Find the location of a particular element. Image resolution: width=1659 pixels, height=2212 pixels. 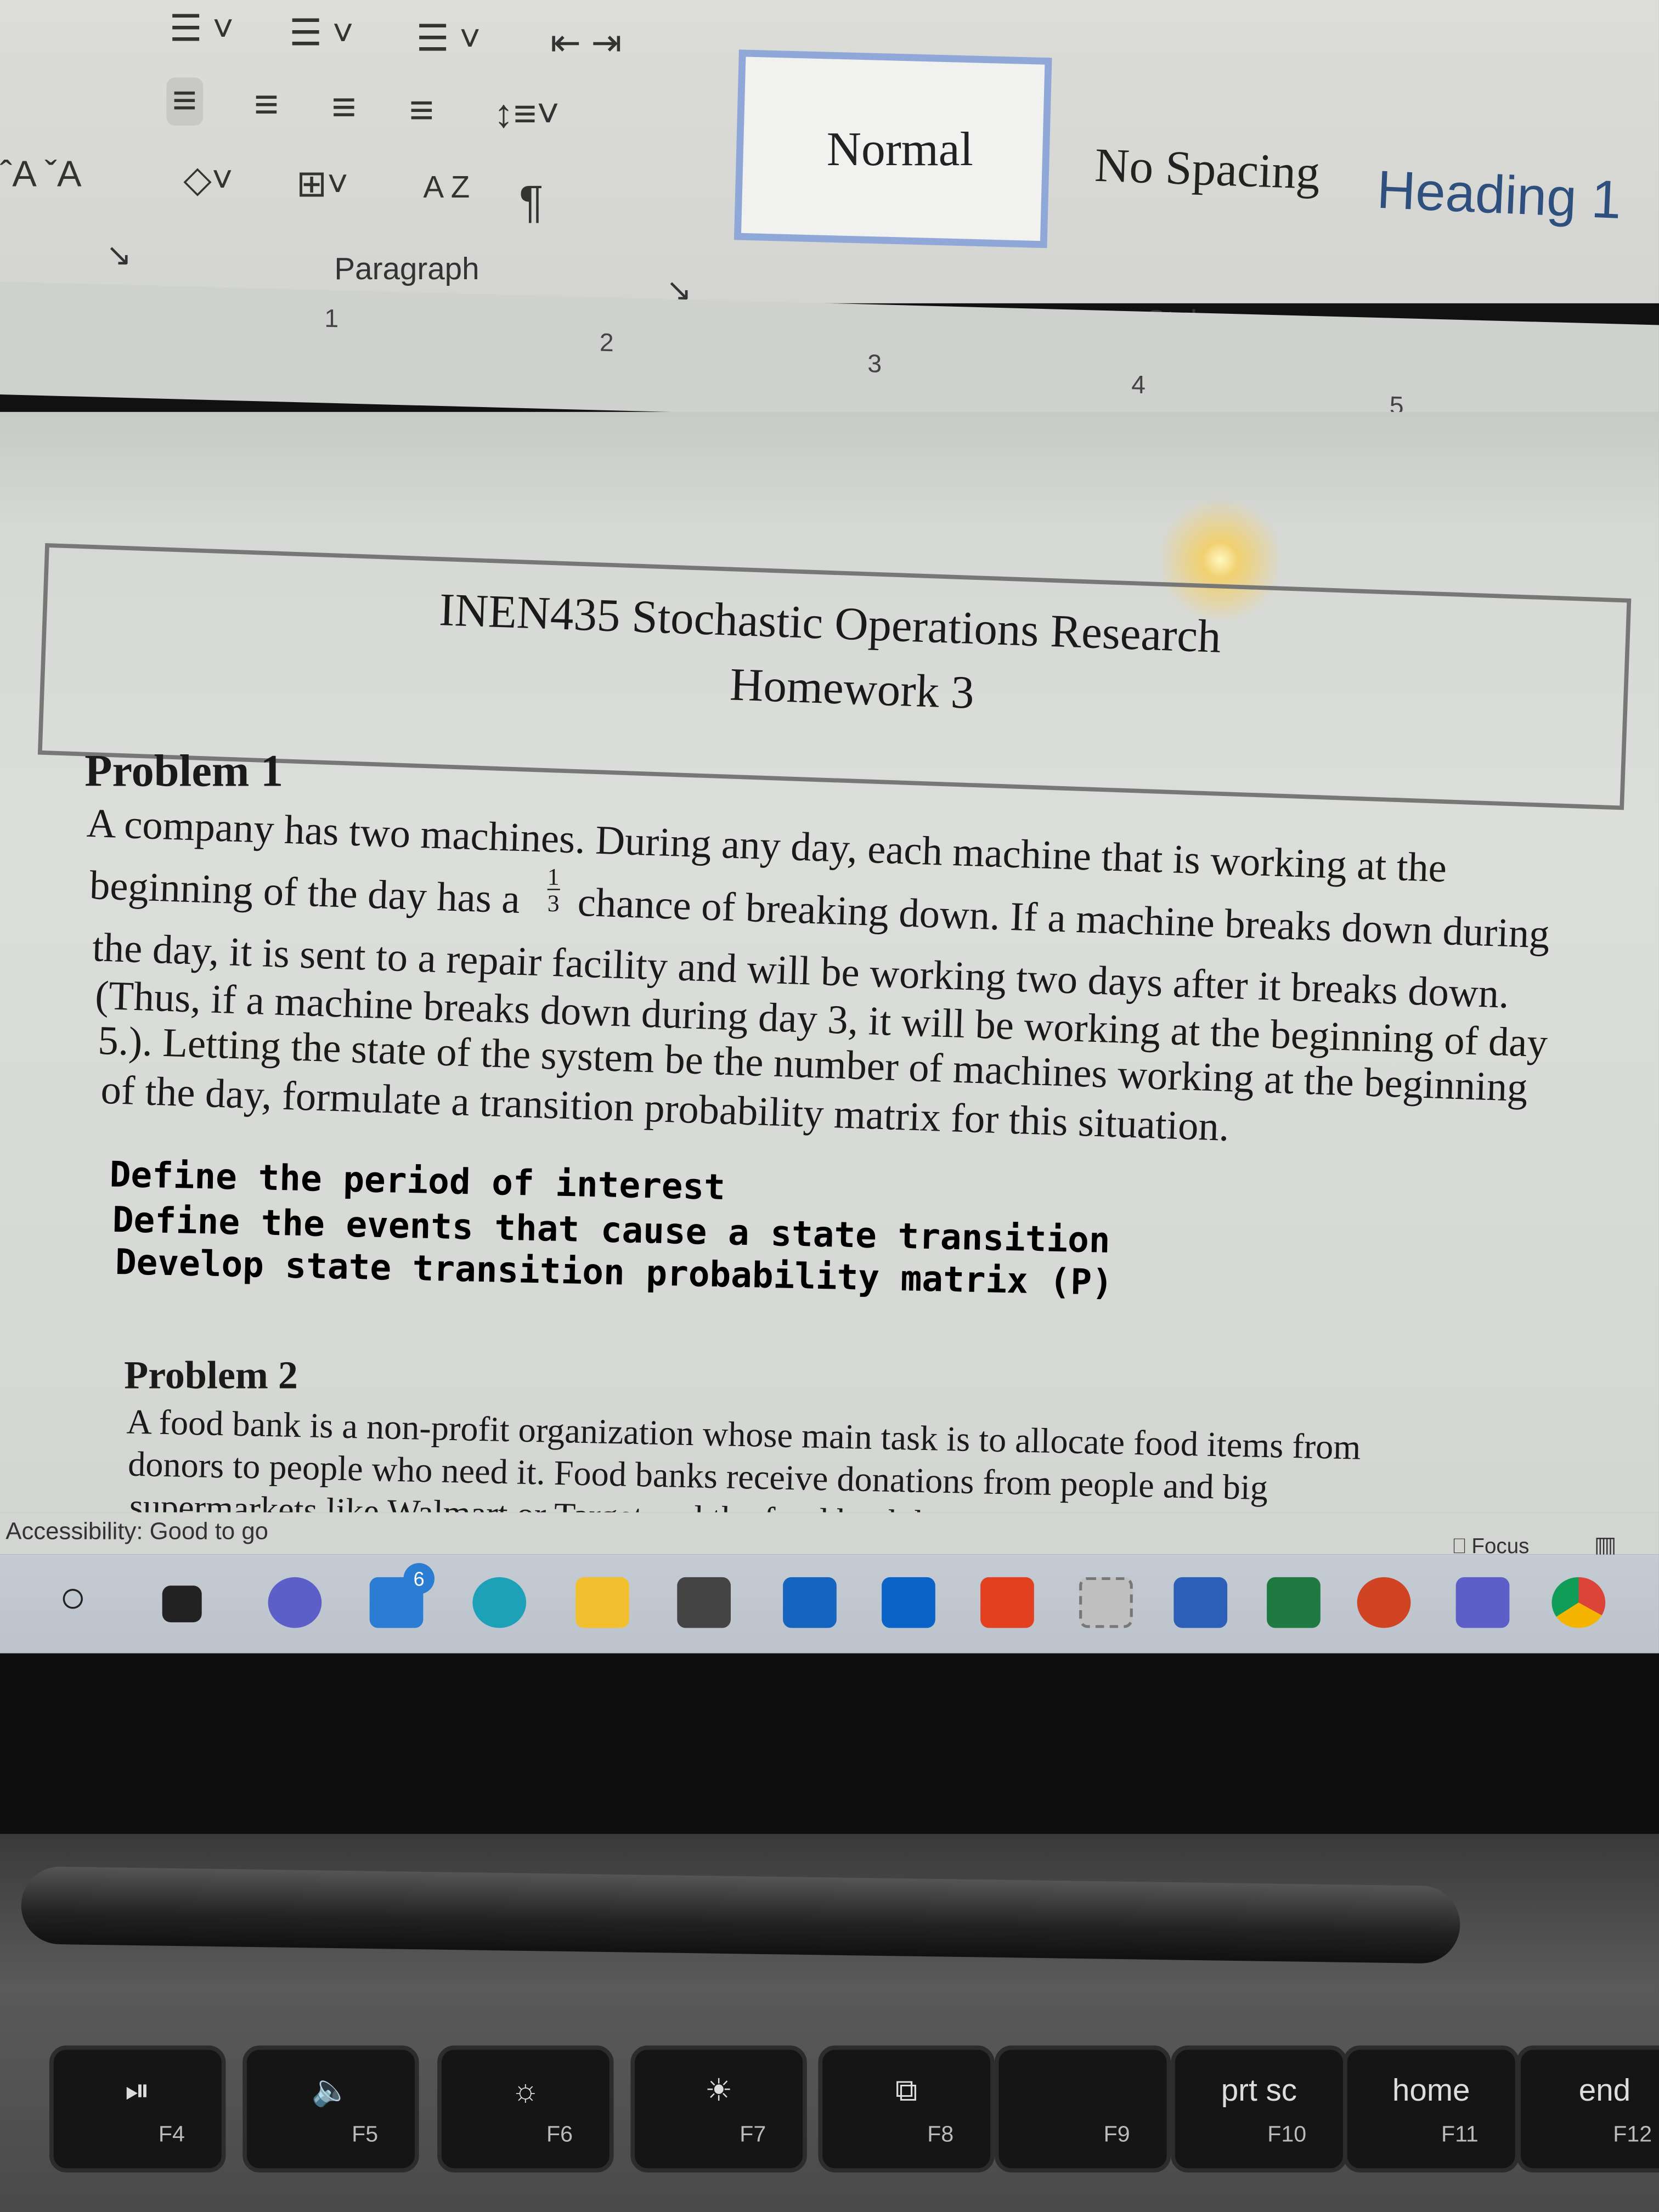

key-label: F11 is located at coordinates (1460, 2135).